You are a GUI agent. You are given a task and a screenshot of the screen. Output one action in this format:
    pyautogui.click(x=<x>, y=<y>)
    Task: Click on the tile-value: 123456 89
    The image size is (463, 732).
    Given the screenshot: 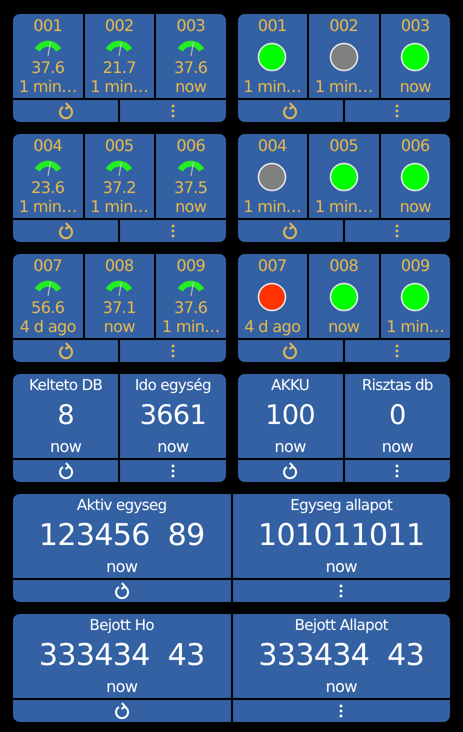 What is the action you would take?
    pyautogui.click(x=121, y=535)
    